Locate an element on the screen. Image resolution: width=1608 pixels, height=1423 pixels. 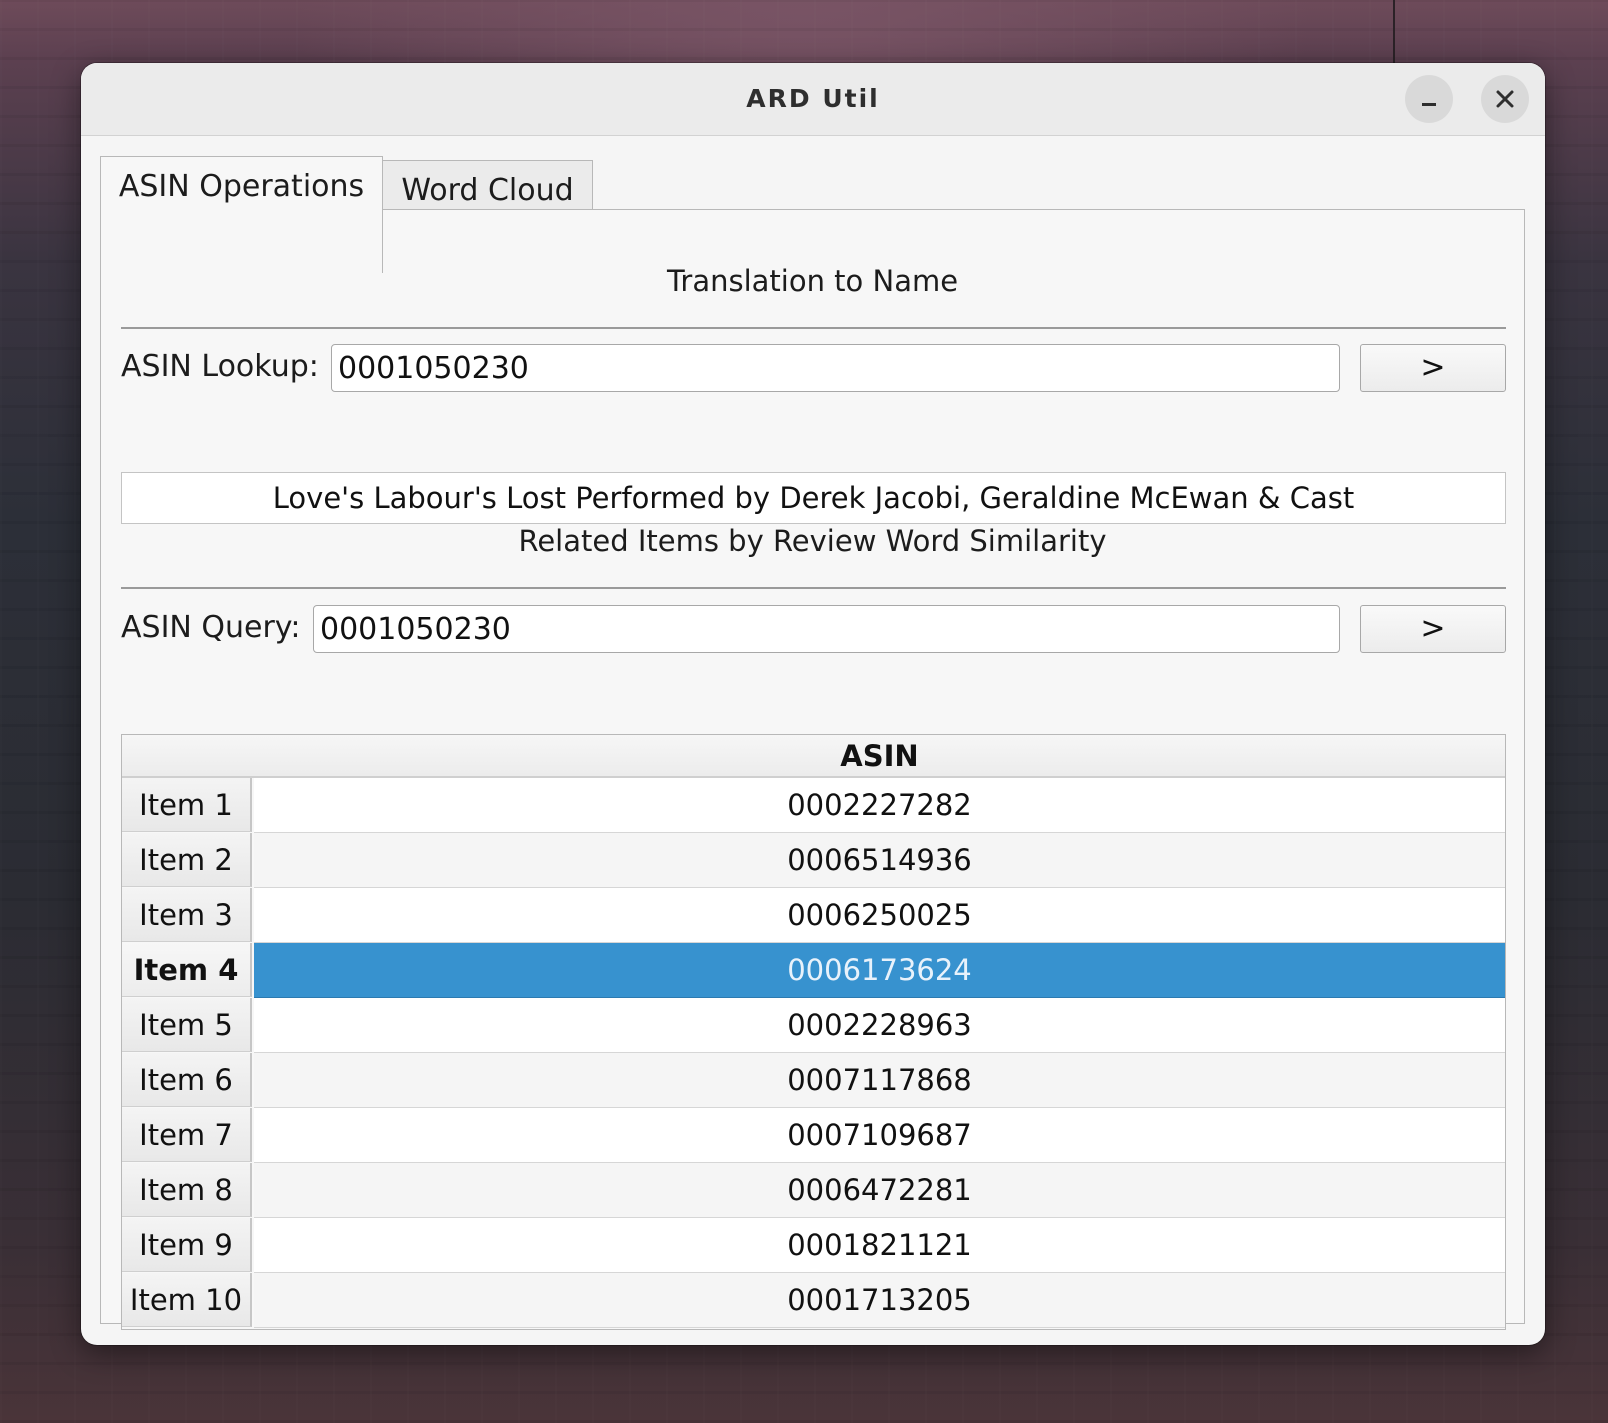
row-header: Item 6 is located at coordinates (187, 1080).